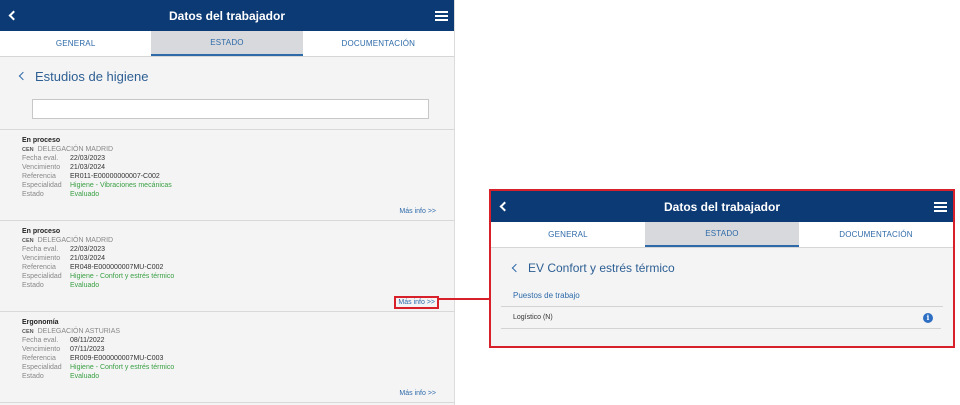 The height and width of the screenshot is (405, 960). Describe the element at coordinates (229, 349) in the screenshot. I see `field-vencimiento: Vencimiento 07/11/2023` at that location.